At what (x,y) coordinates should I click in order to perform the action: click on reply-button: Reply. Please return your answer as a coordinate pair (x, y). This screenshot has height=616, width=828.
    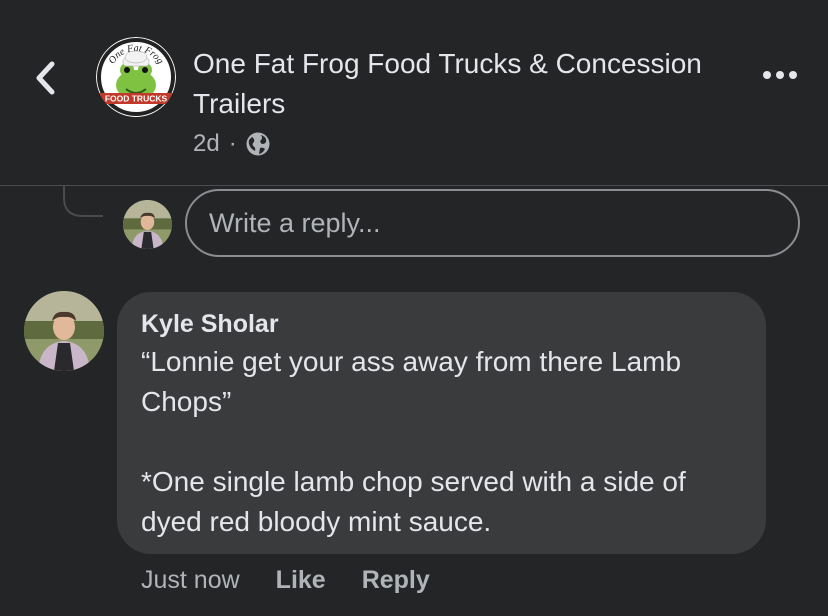
    Looking at the image, I should click on (396, 580).